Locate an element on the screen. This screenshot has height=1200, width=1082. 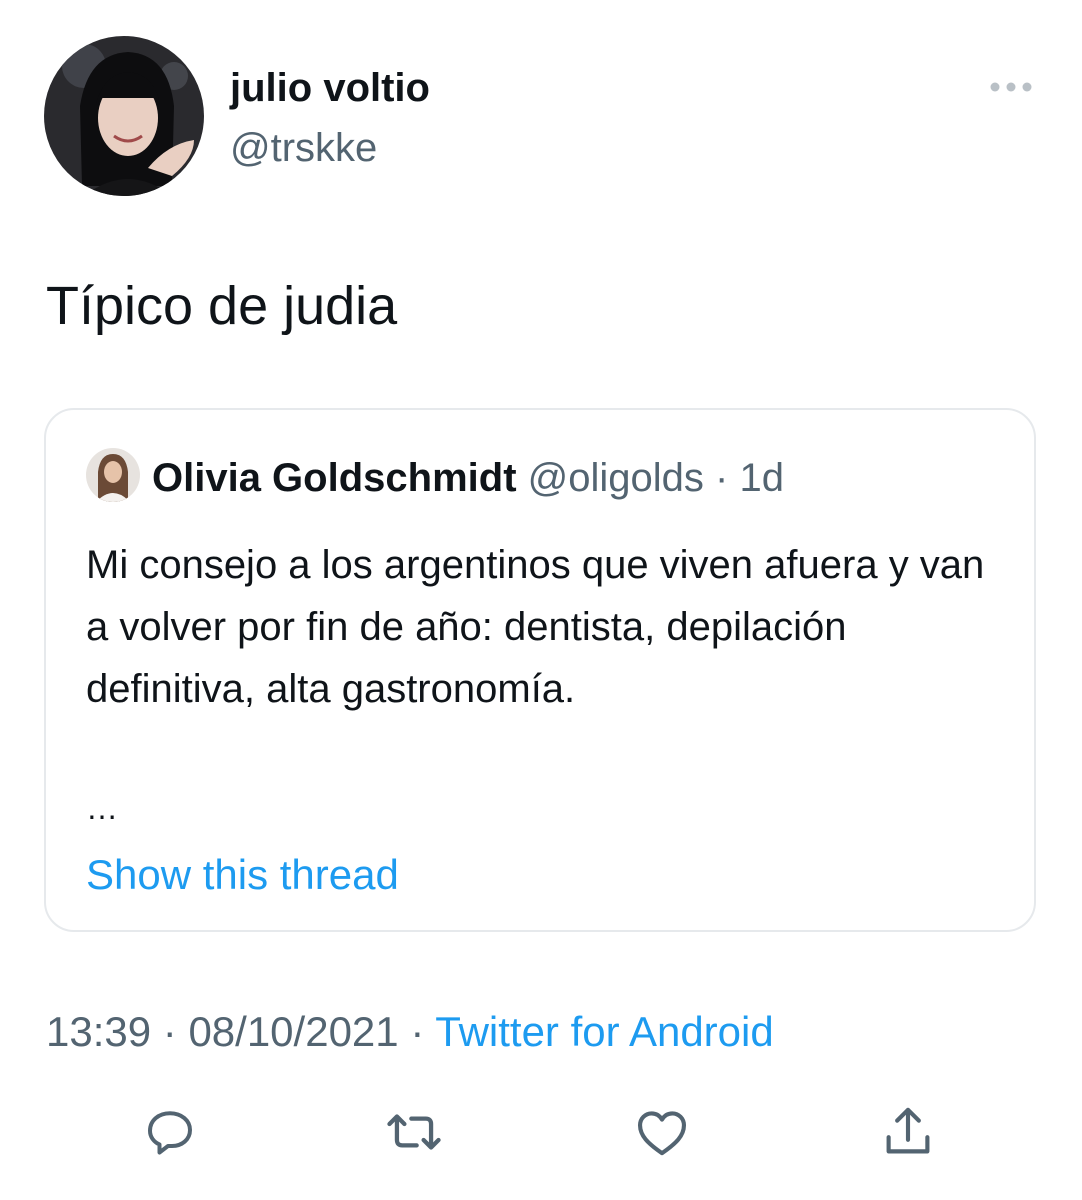
quoted-author-handle: @oligolds is located at coordinates (615, 478).